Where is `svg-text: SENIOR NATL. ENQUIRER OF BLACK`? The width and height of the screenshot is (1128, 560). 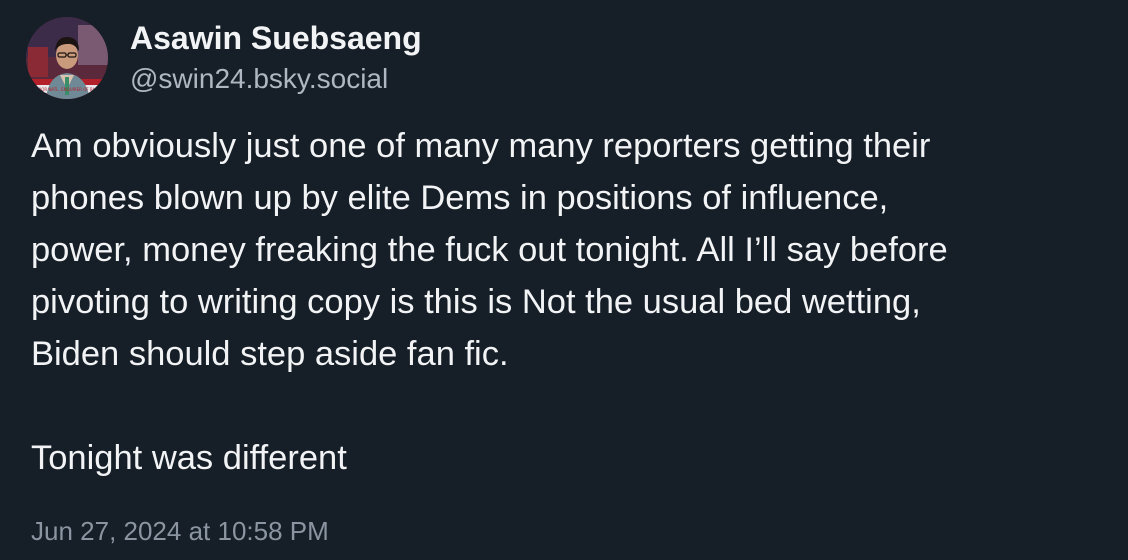 svg-text: SENIOR NATL. ENQUIRER OF BLACK is located at coordinates (67, 89).